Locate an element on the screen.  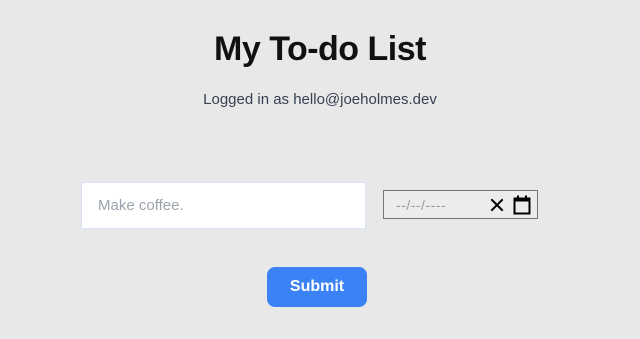
date-placeholder-text: --/--/---- is located at coordinates (442, 205).